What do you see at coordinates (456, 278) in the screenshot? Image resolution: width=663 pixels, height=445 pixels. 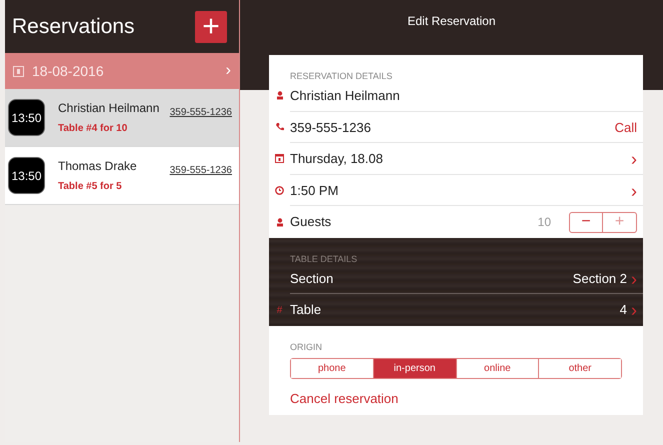 I see `table-row: Section Section 2 ›` at bounding box center [456, 278].